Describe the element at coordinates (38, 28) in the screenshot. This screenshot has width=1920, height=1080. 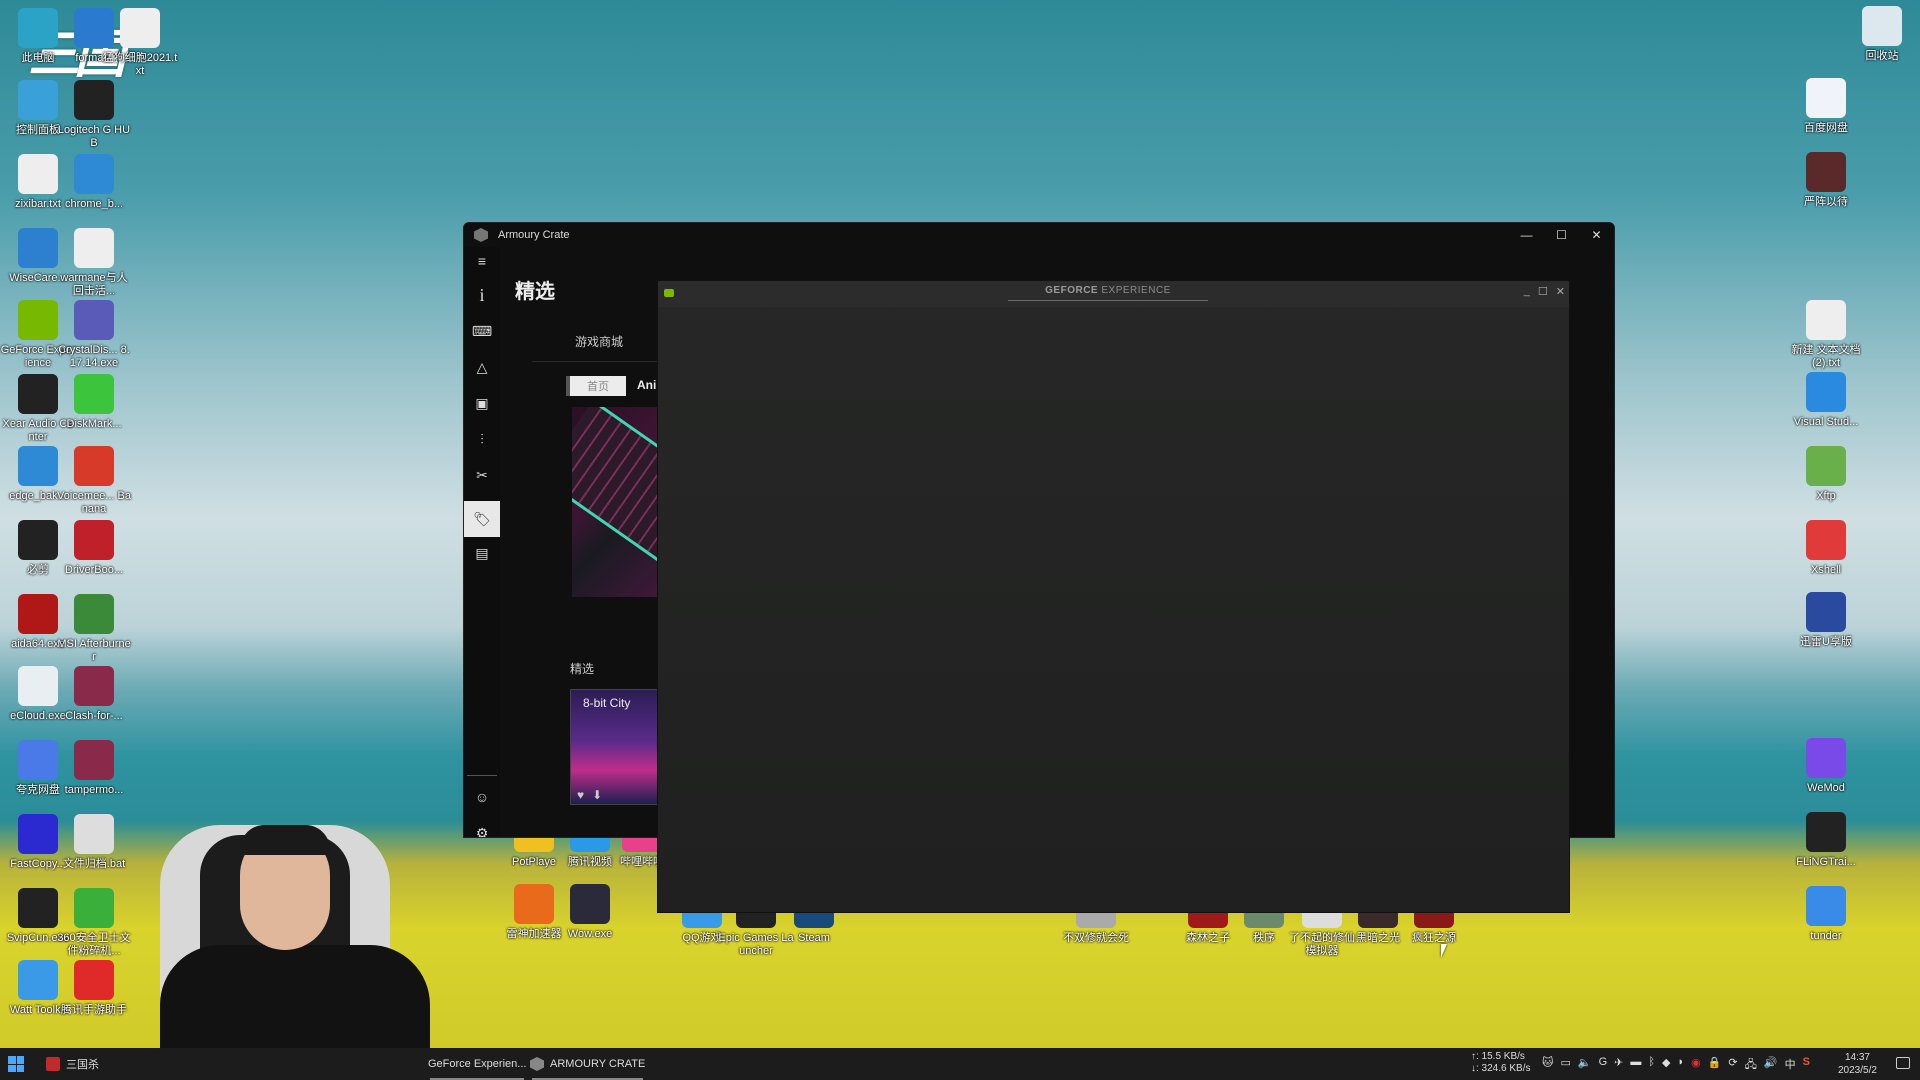
I see `computer-icon` at that location.